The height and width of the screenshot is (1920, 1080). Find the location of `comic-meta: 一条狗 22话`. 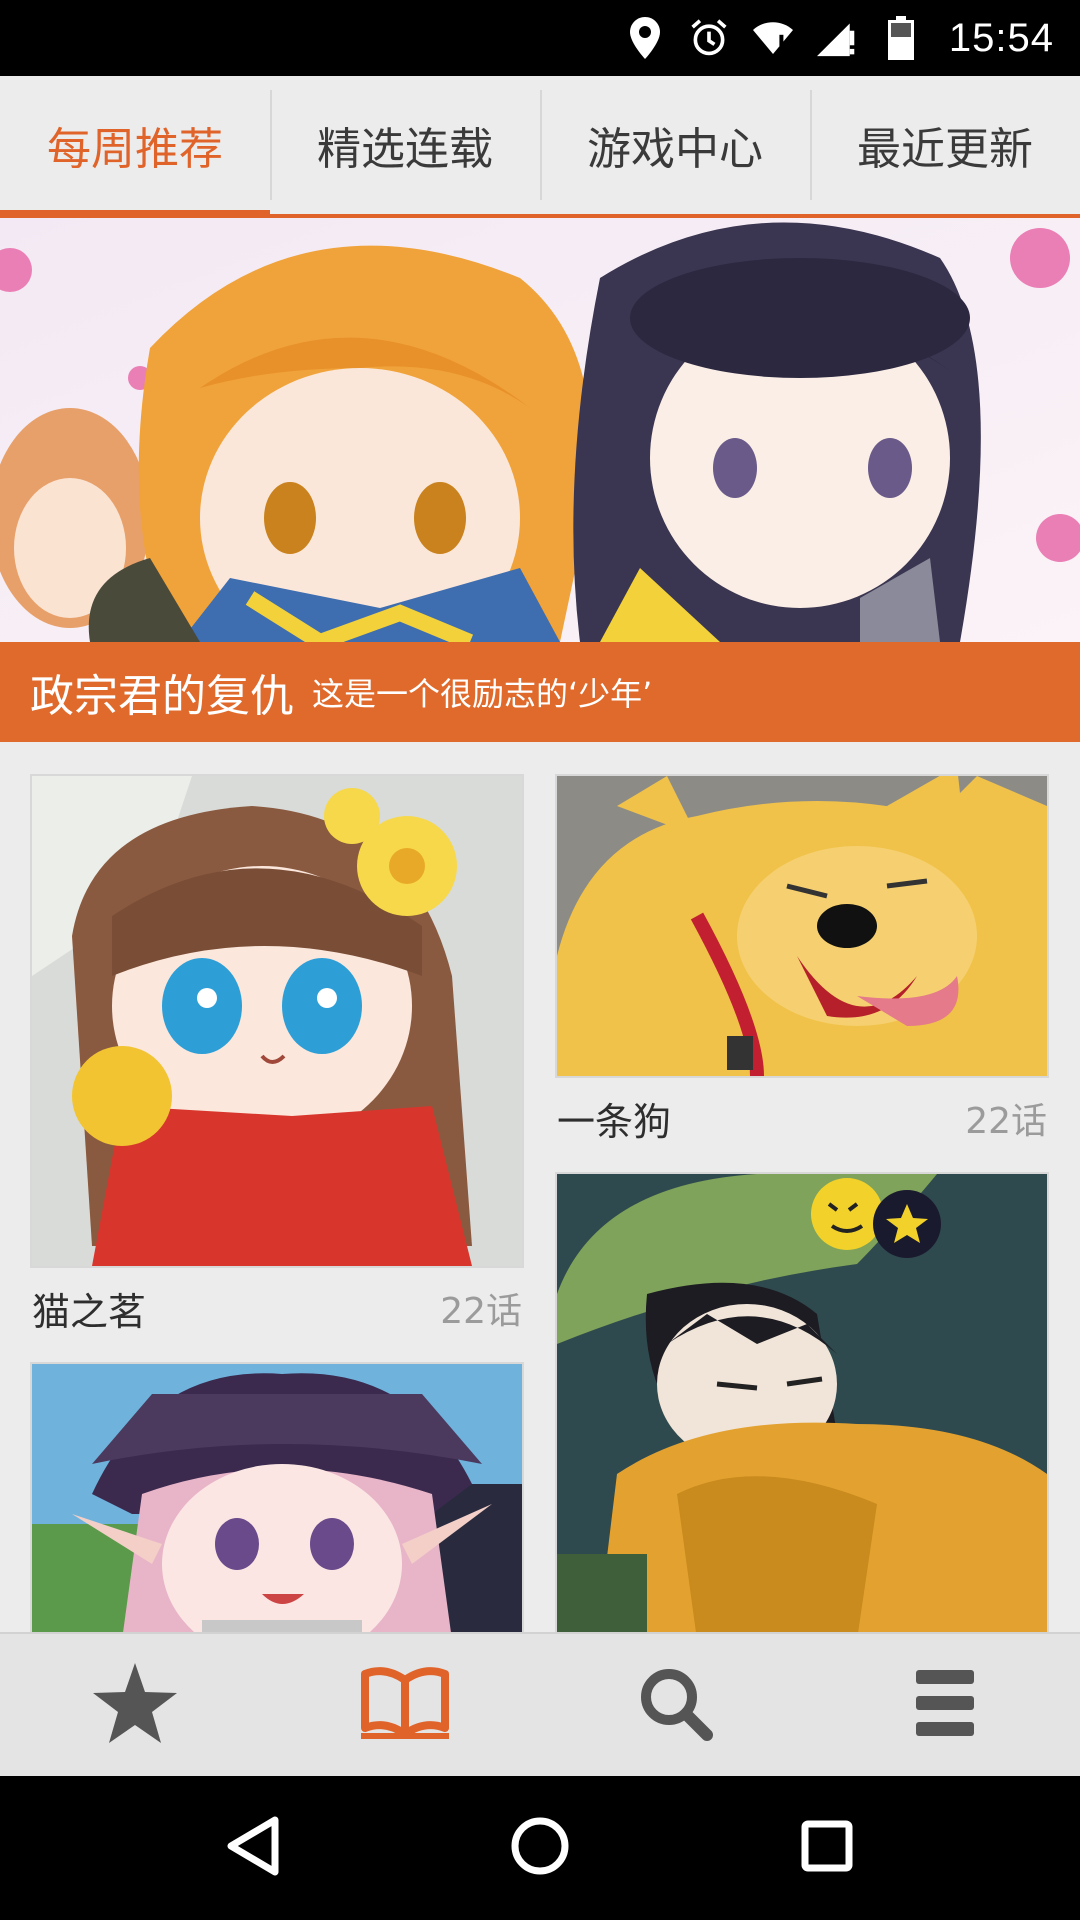

comic-meta: 一条狗 22话 is located at coordinates (802, 1118).